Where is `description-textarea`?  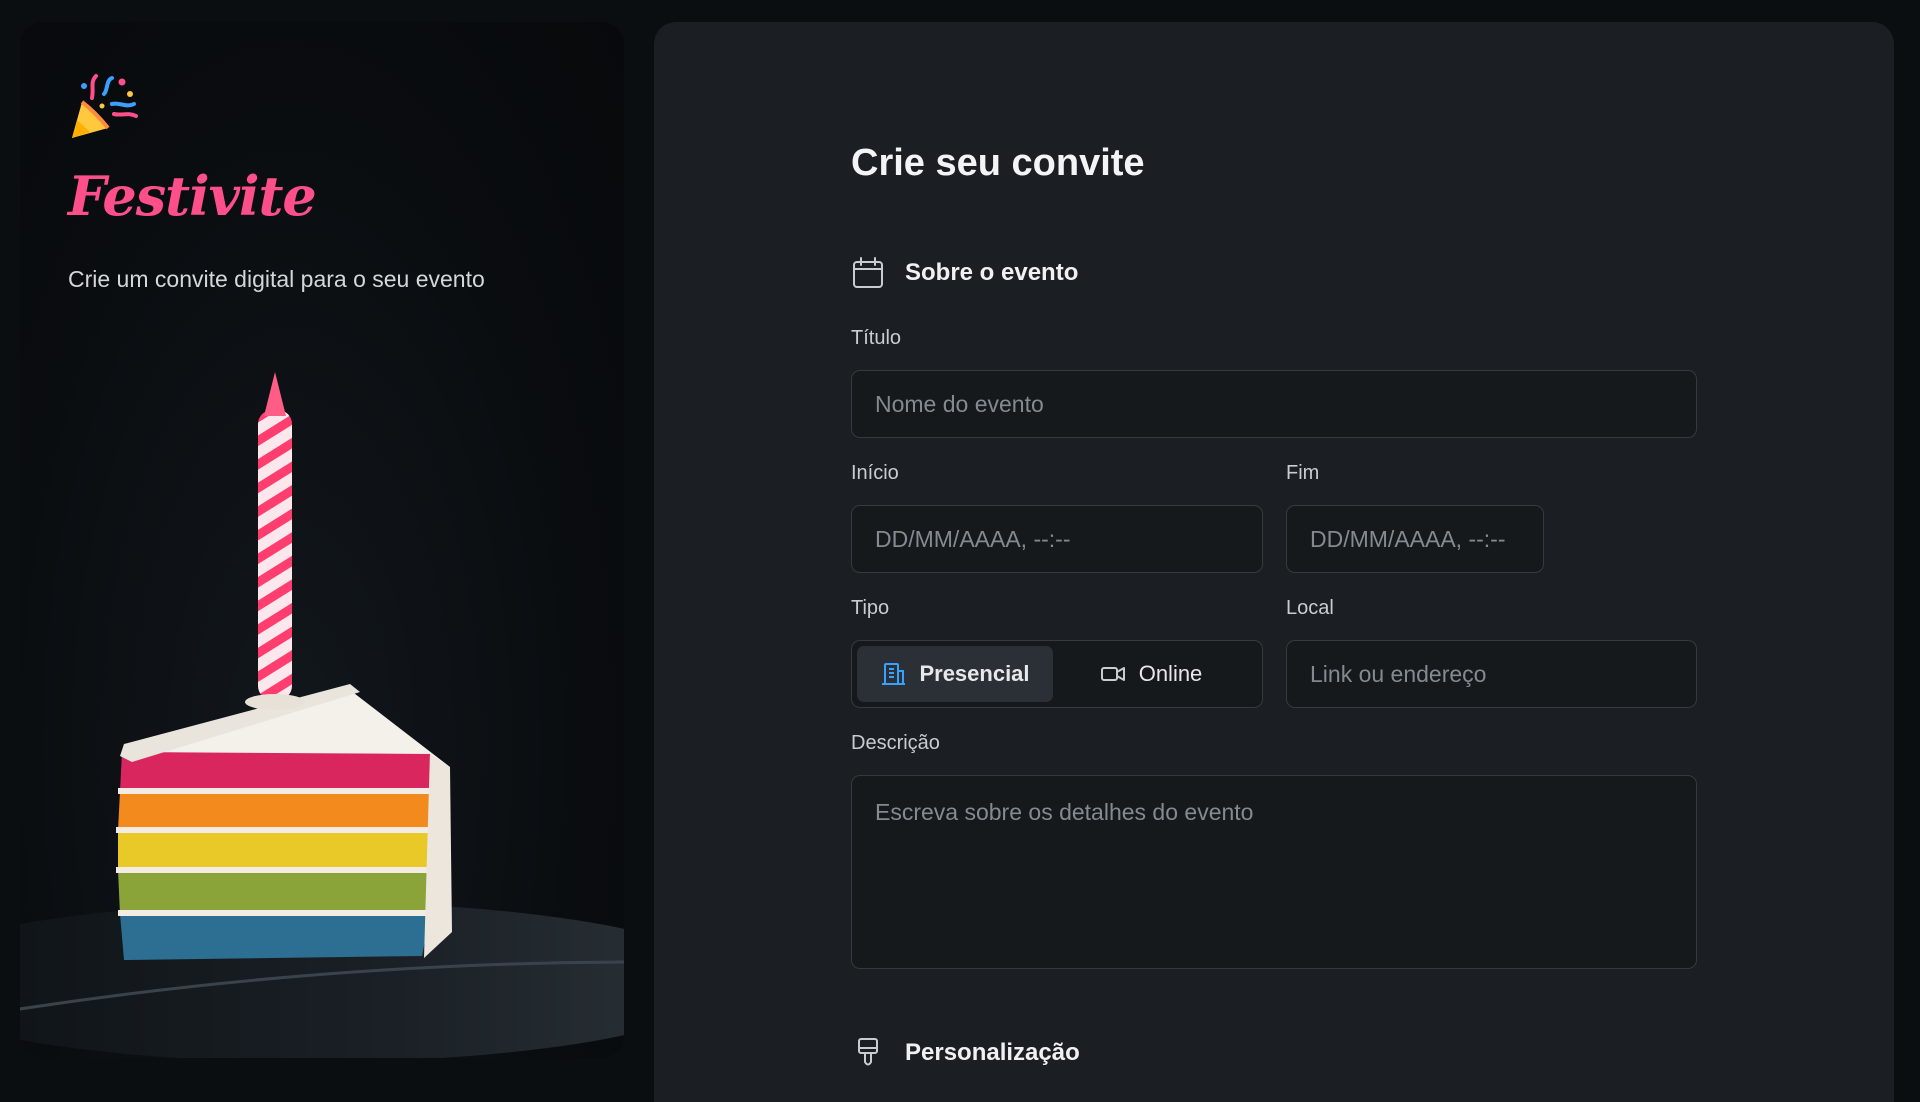
description-textarea is located at coordinates (1274, 872).